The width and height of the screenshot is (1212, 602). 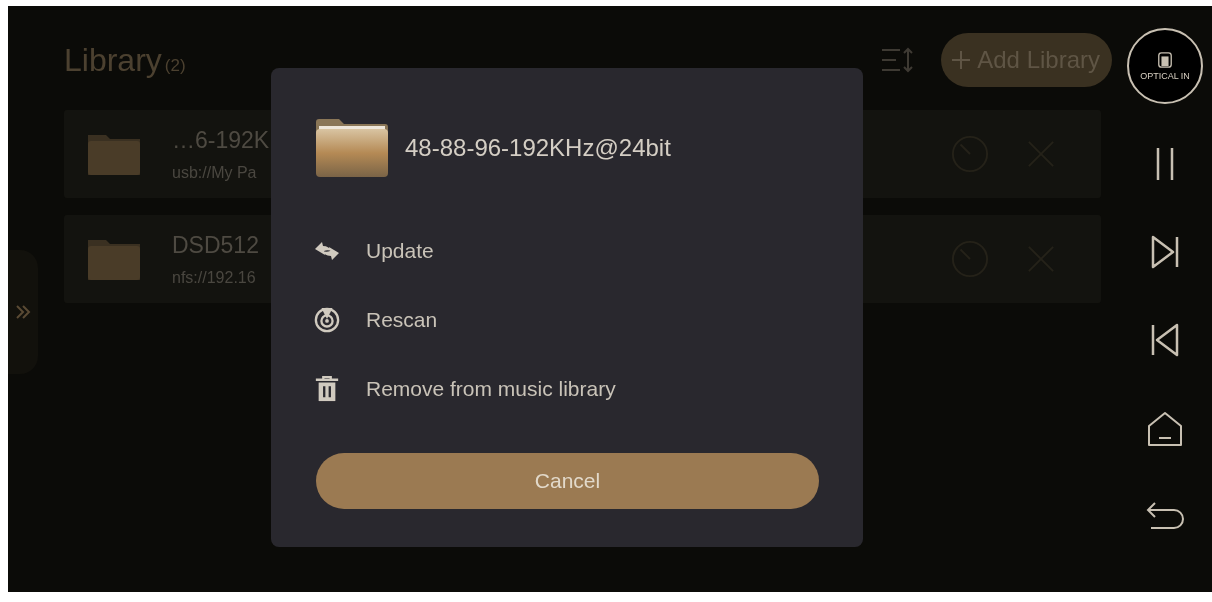 I want to click on sort-icon, so click(x=898, y=60).